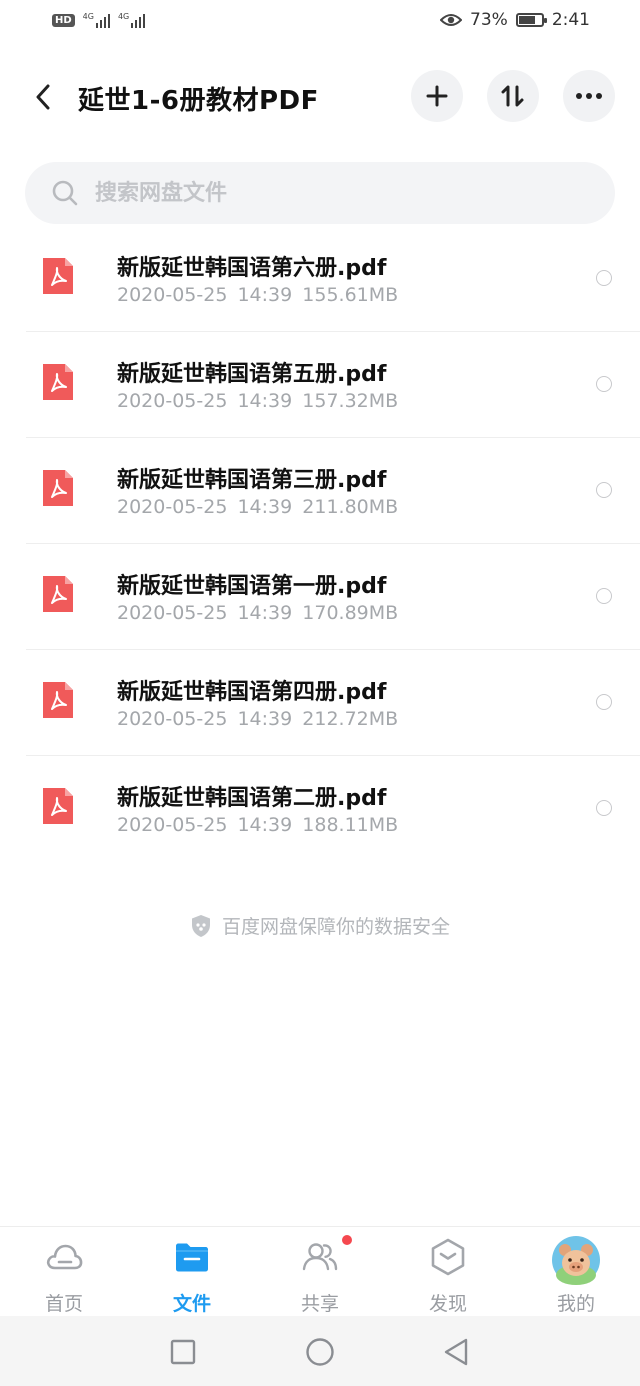  I want to click on circle-icon, so click(320, 1352).